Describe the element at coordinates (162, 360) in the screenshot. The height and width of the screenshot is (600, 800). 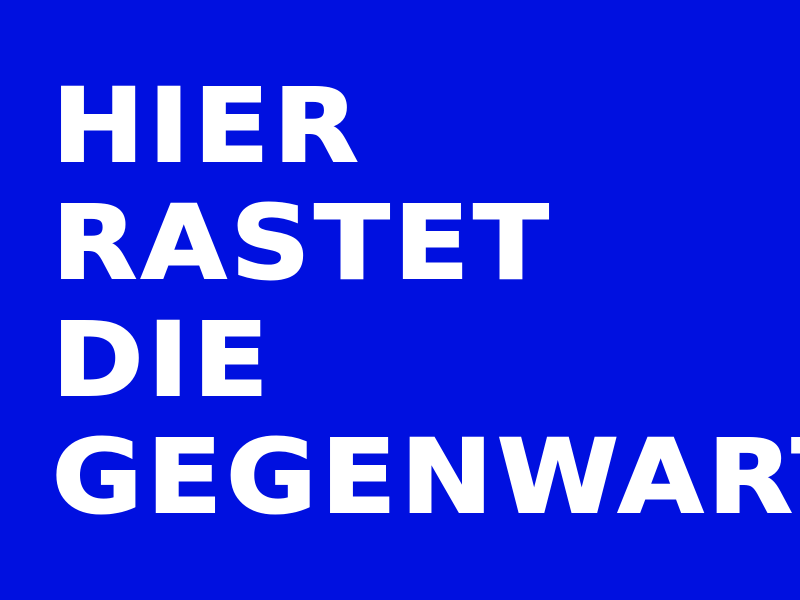
I see `headline-line-3: DIE` at that location.